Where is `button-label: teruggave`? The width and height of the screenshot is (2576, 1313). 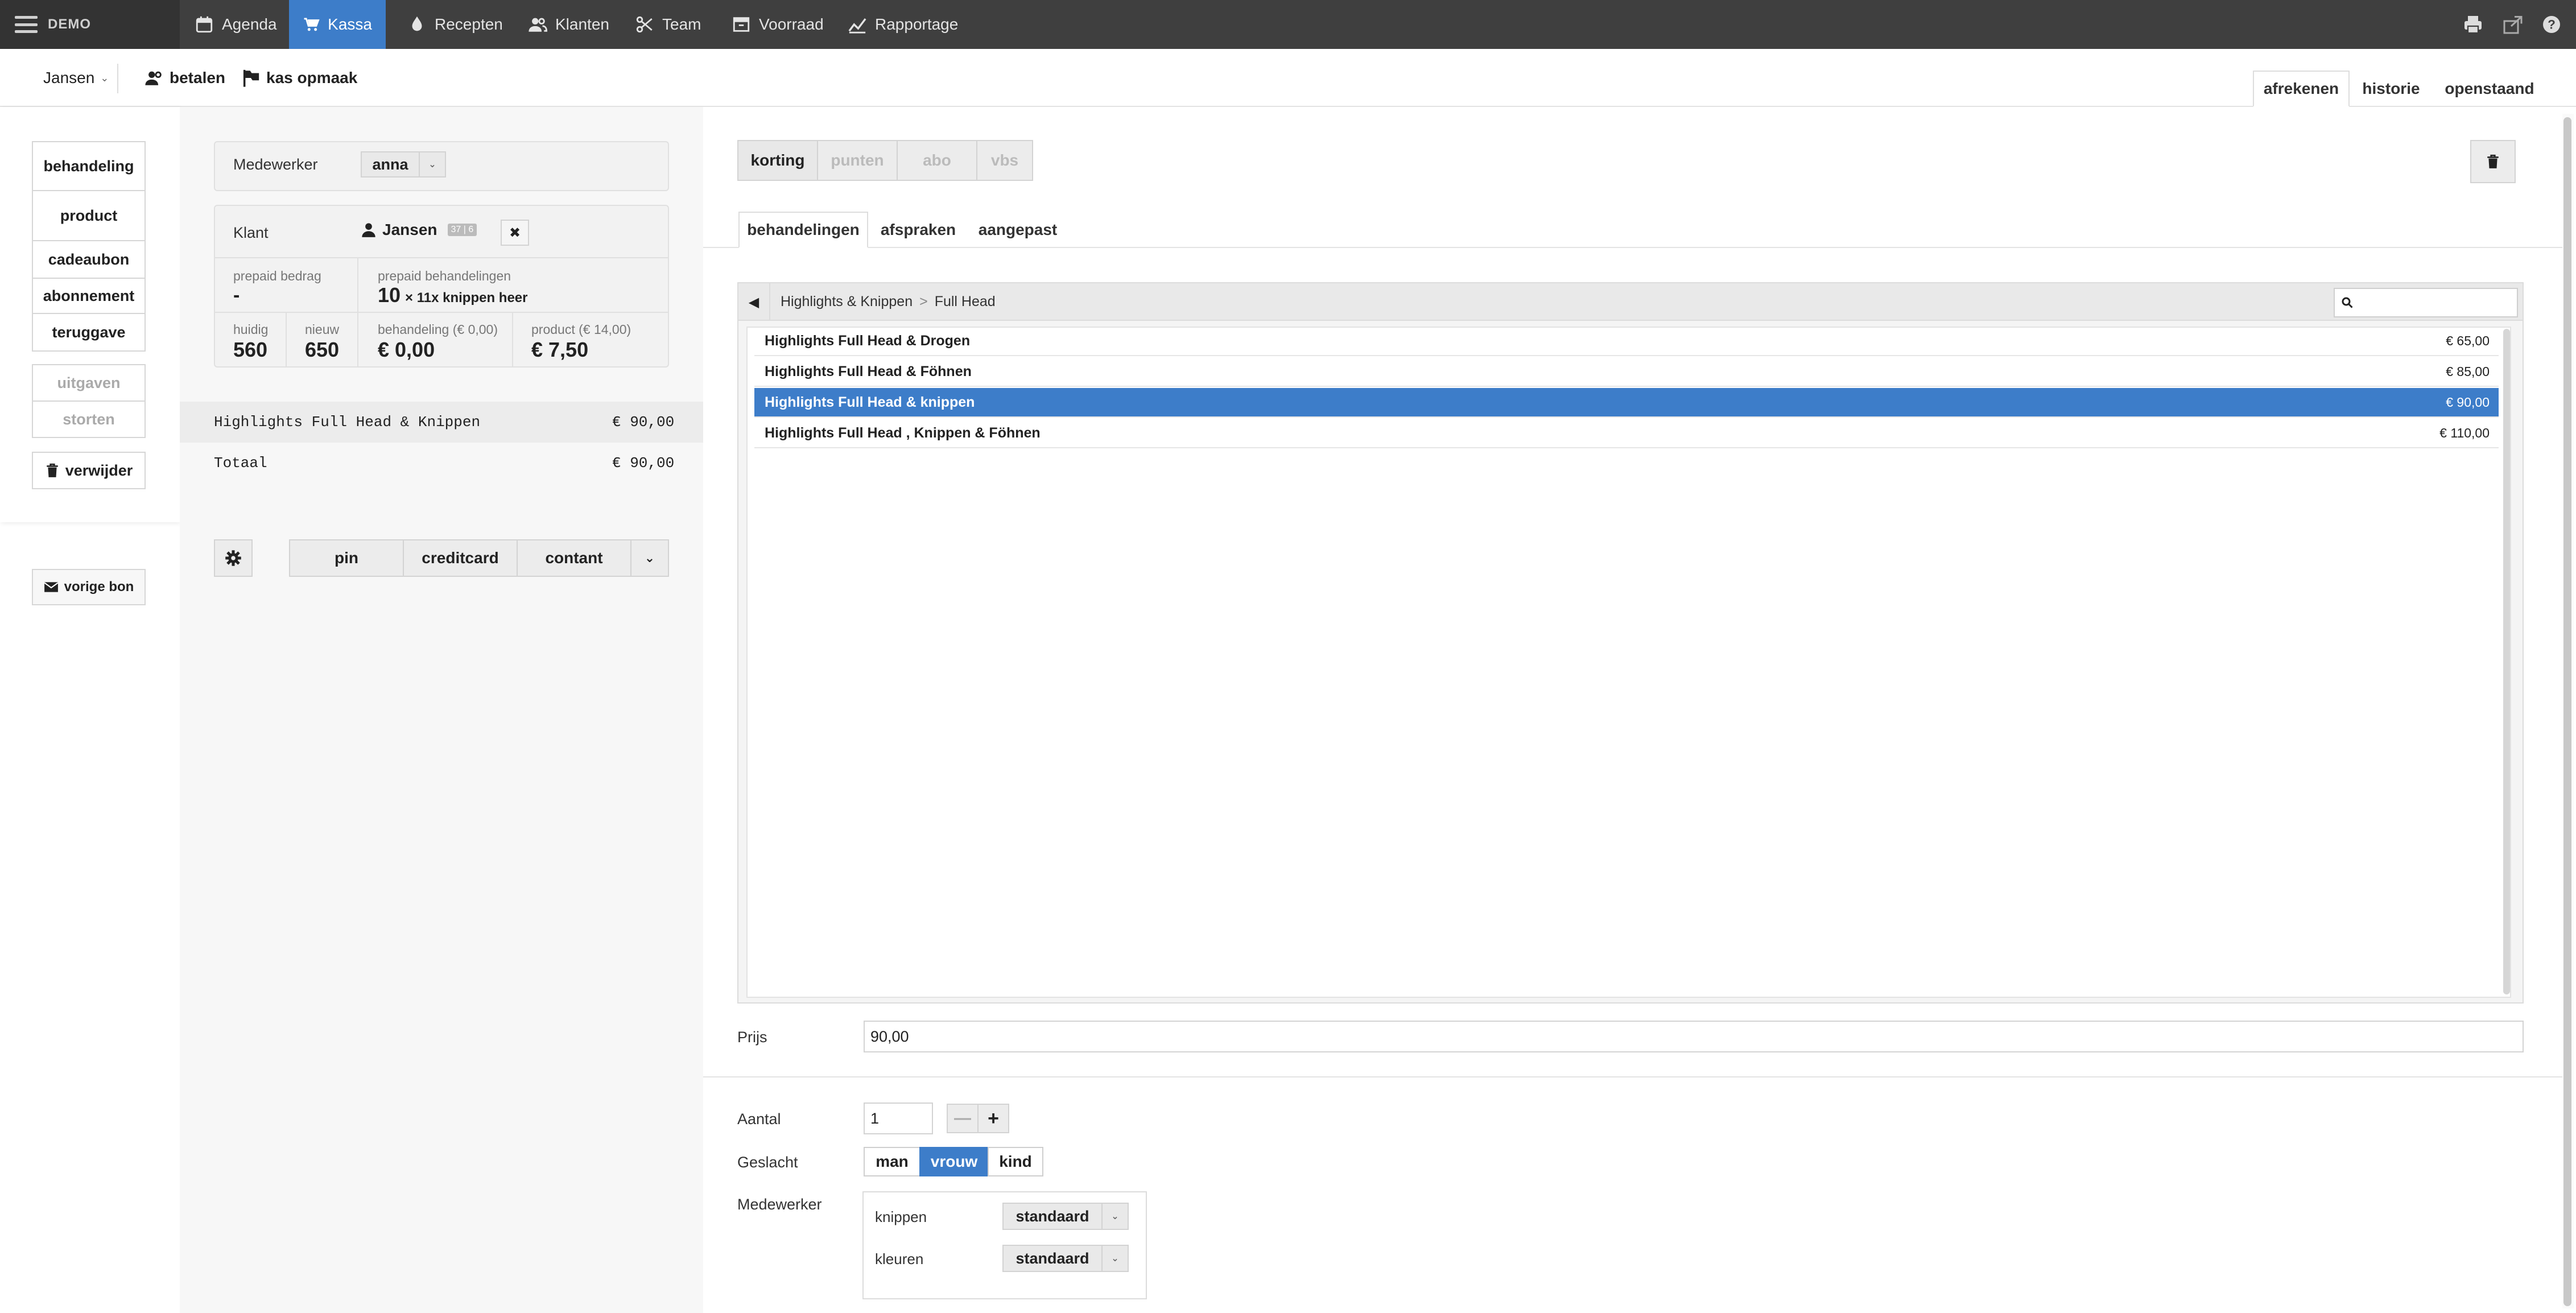
button-label: teruggave is located at coordinates (89, 332).